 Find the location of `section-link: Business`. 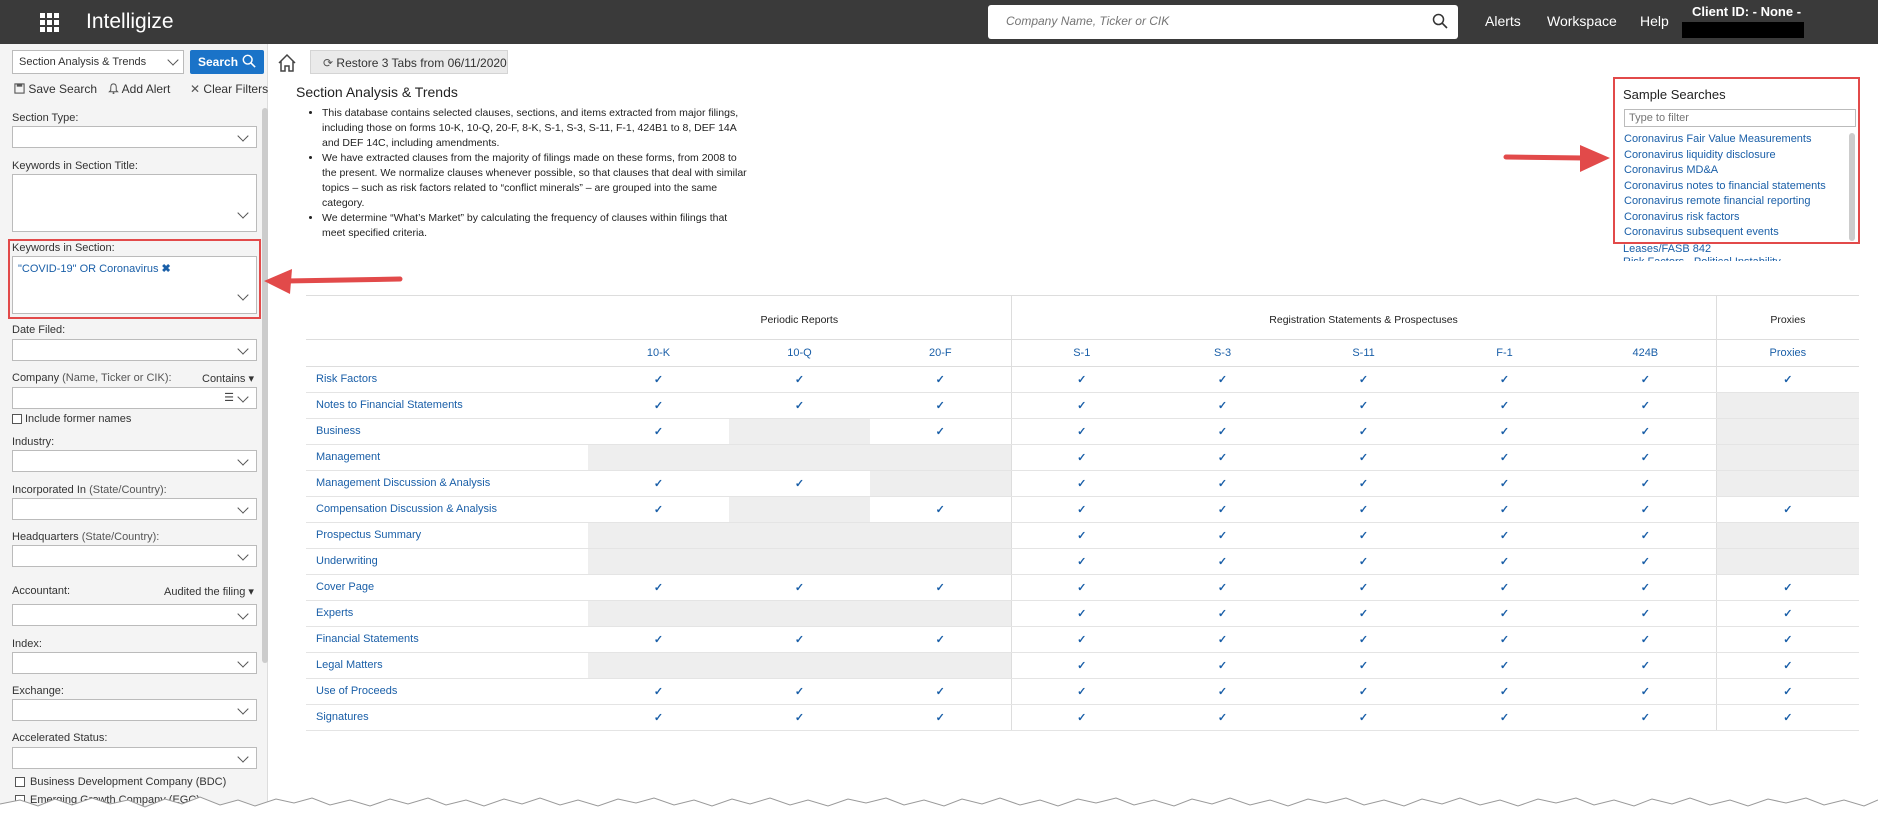

section-link: Business is located at coordinates (447, 431).